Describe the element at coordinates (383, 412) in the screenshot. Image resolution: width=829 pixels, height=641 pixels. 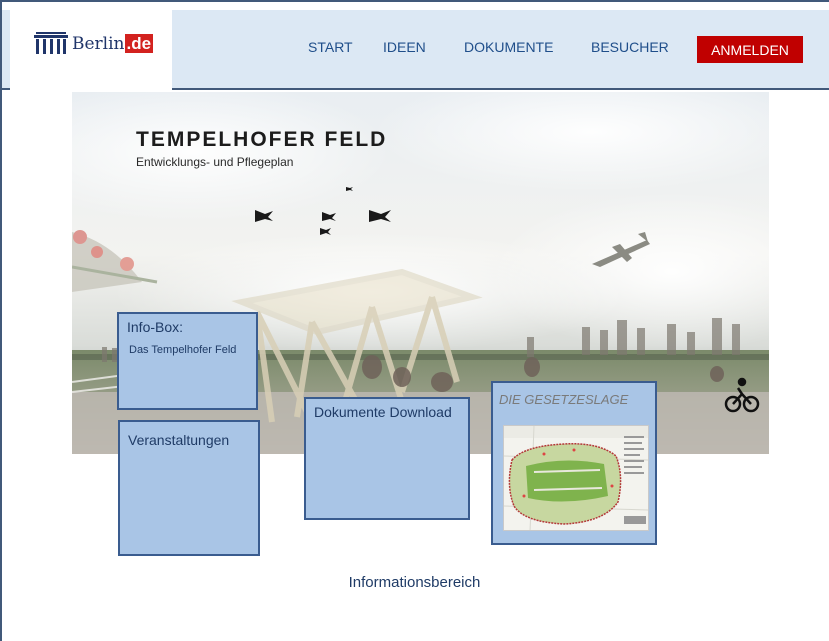
I see `documents-box-title: Dokumente Download` at that location.